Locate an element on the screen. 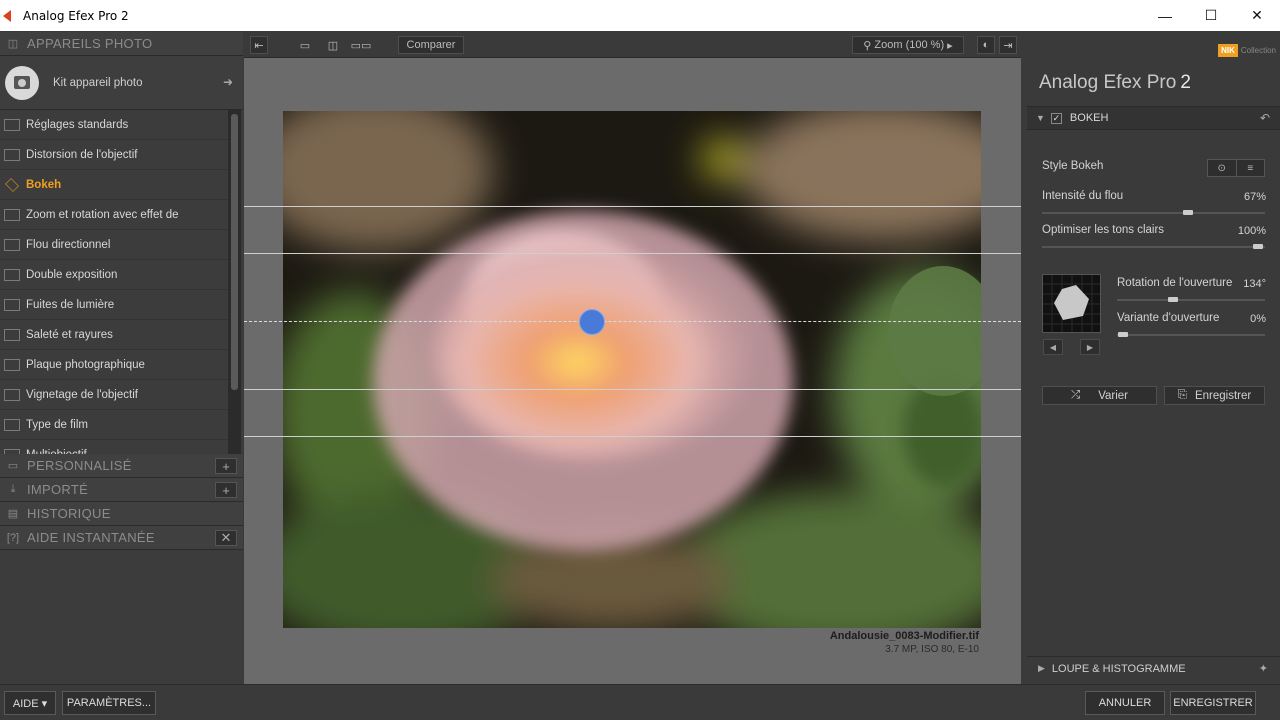 Image resolution: width=1280 pixels, height=720 pixels. aperture-variant-value: 0% is located at coordinates (1258, 319).